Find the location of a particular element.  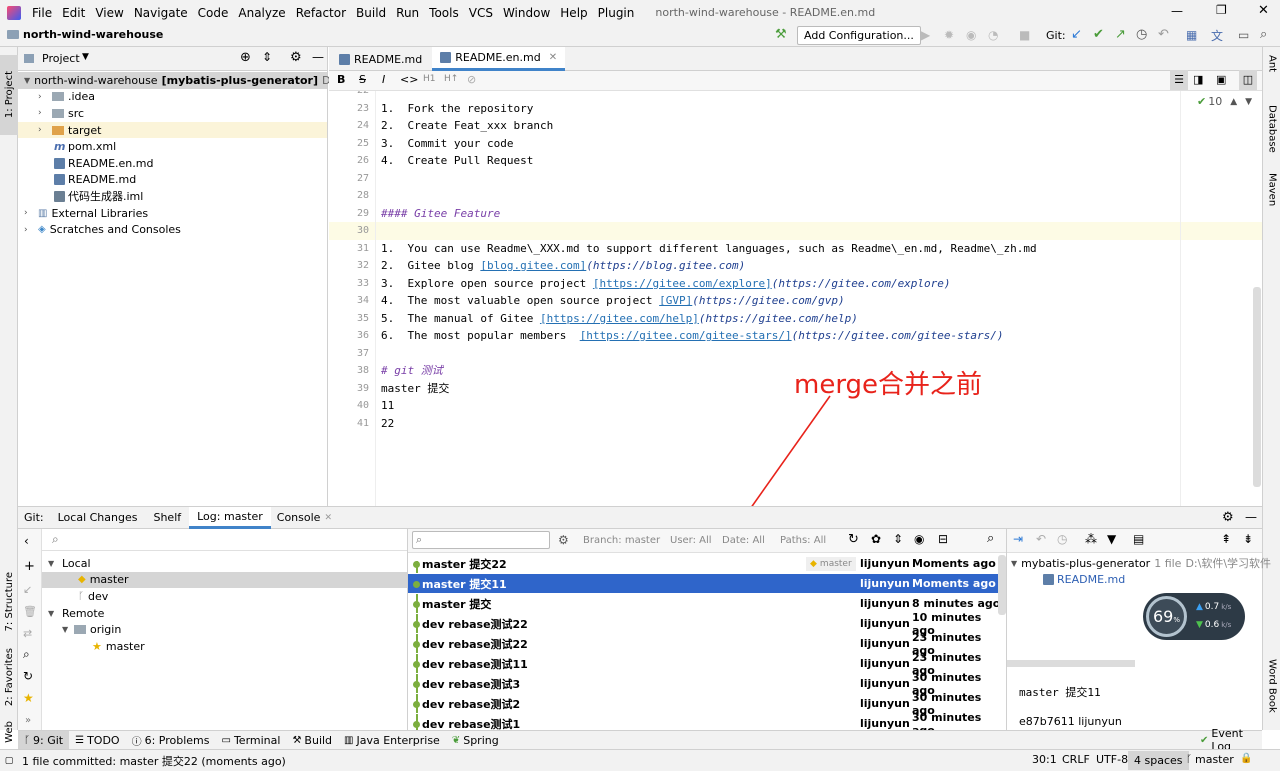

expand-icon: » is located at coordinates (28, 720).